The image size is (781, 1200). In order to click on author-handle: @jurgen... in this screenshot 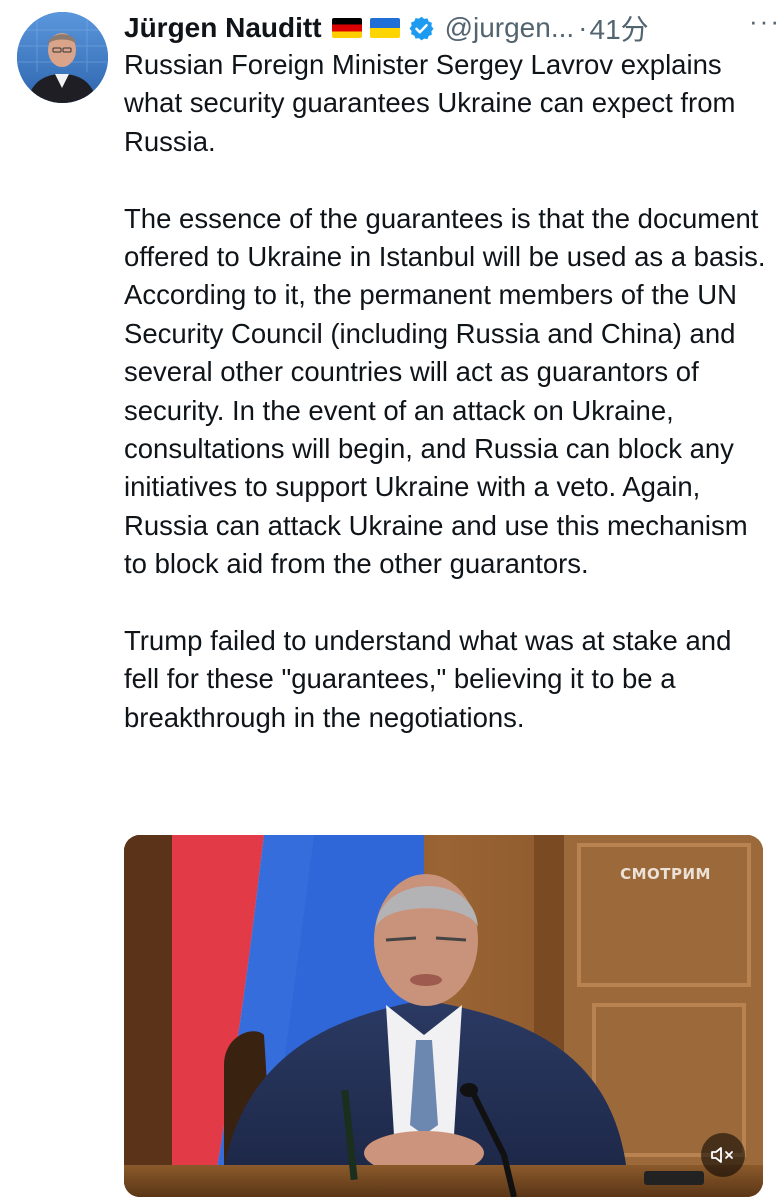, I will do `click(510, 28)`.